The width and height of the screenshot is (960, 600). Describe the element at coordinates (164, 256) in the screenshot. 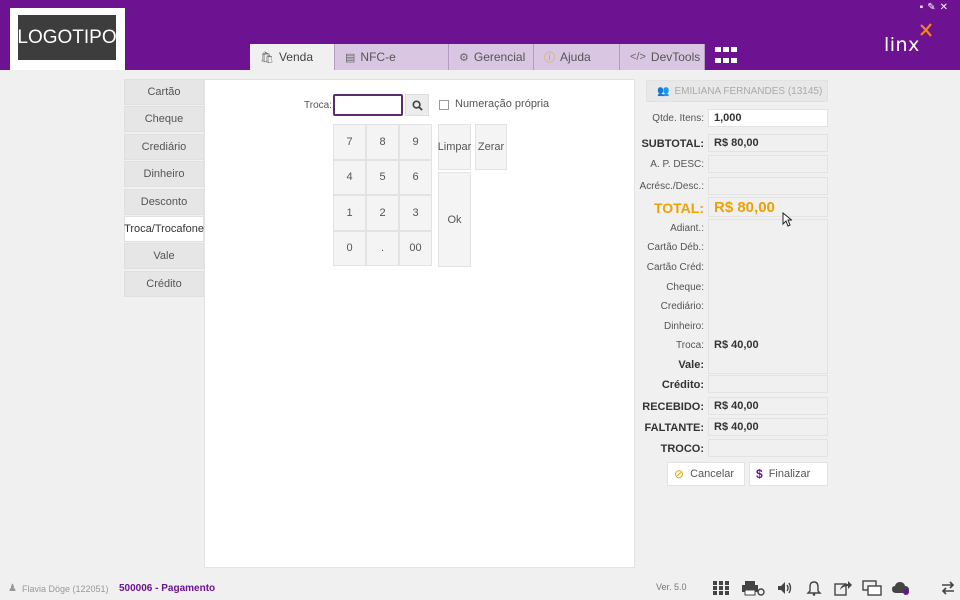

I see `menu-item-vale: Vale` at that location.